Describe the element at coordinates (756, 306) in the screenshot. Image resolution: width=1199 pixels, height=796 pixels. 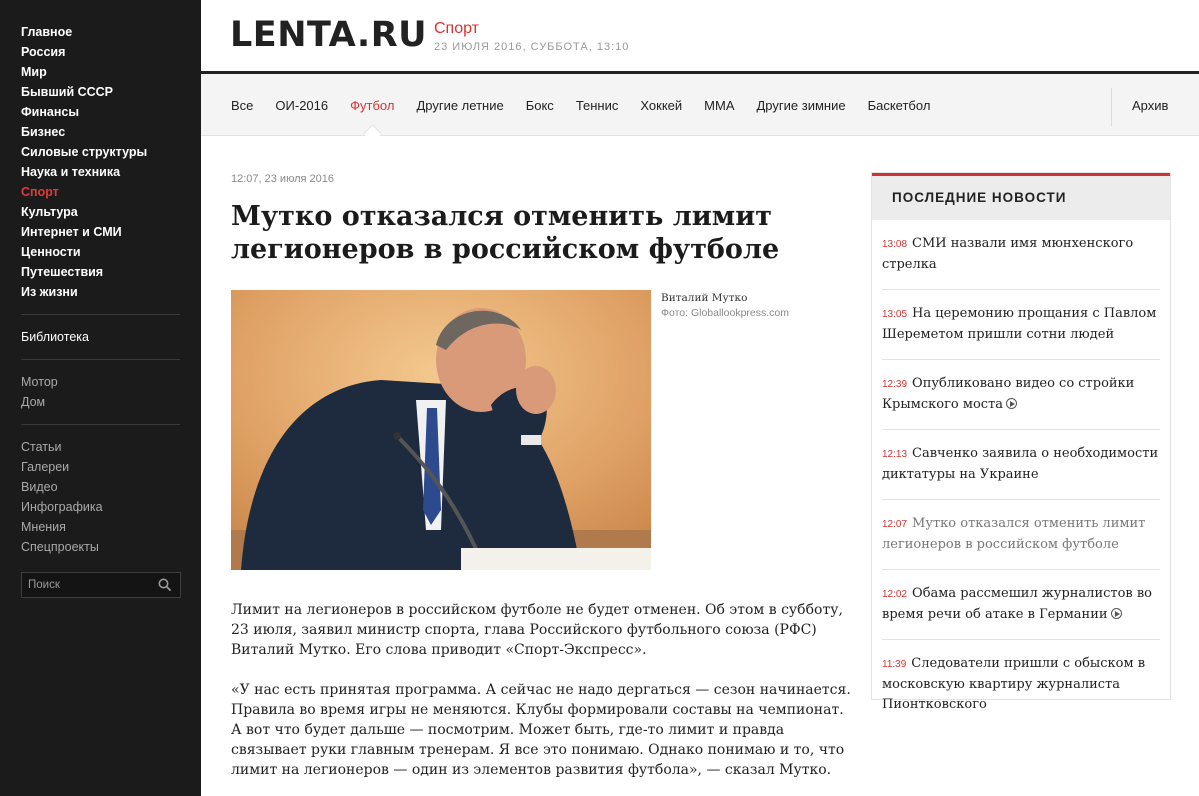
I see `photo-caption: Виталий Мутко Фото: Globallookpress.com` at that location.